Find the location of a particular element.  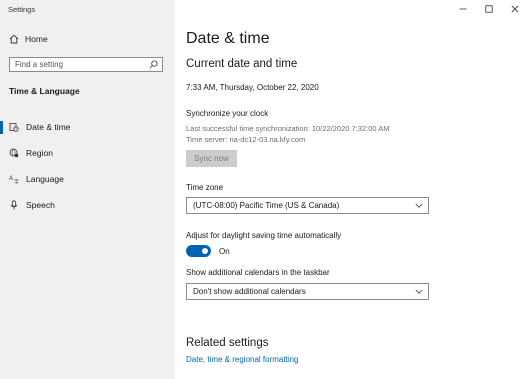

home-link: Home is located at coordinates (28, 39).